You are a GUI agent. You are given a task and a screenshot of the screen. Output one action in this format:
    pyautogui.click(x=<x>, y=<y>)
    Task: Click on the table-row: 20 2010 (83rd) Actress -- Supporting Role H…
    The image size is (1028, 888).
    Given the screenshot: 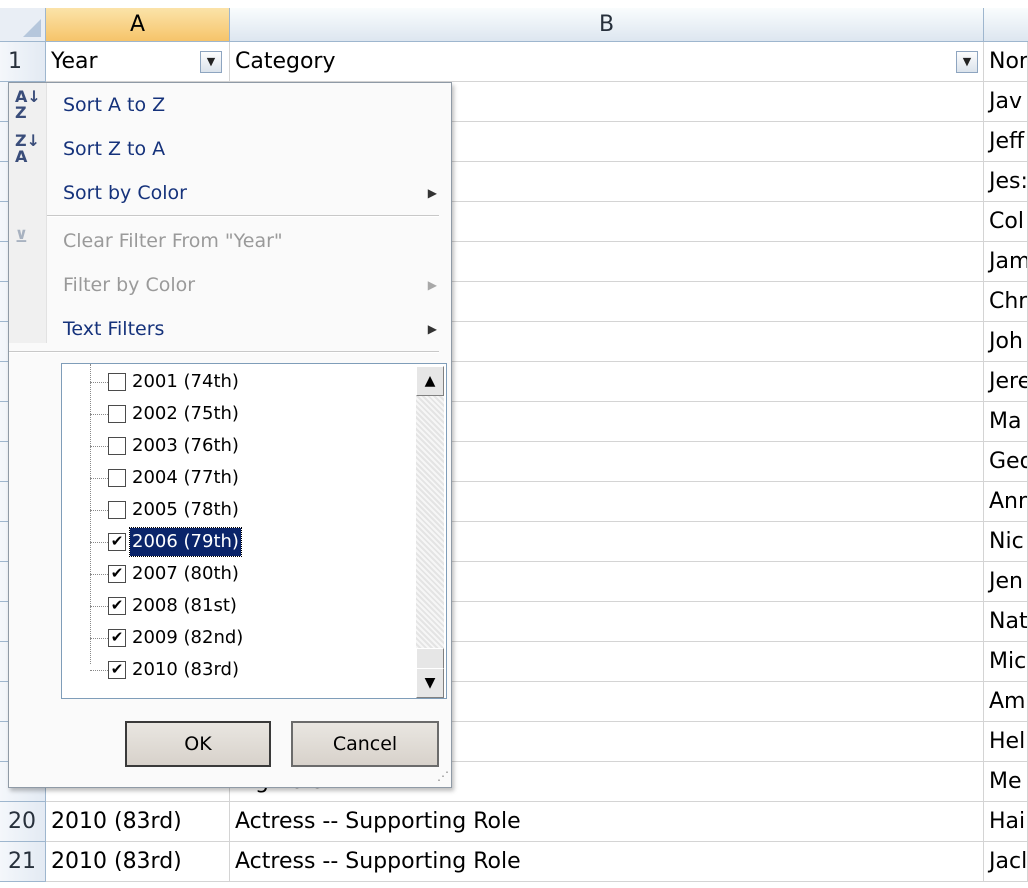 What is the action you would take?
    pyautogui.click(x=514, y=822)
    